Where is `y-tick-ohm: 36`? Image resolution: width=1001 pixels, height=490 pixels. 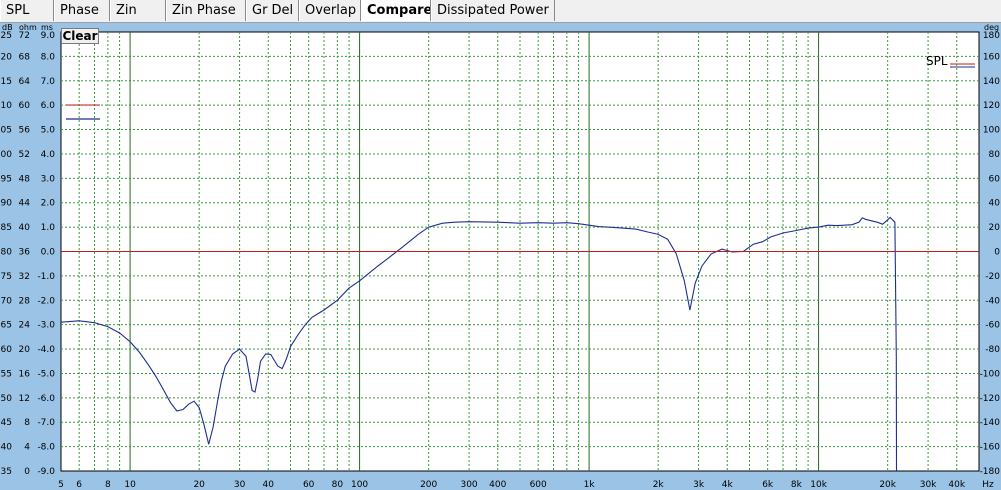 y-tick-ohm: 36 is located at coordinates (25, 253).